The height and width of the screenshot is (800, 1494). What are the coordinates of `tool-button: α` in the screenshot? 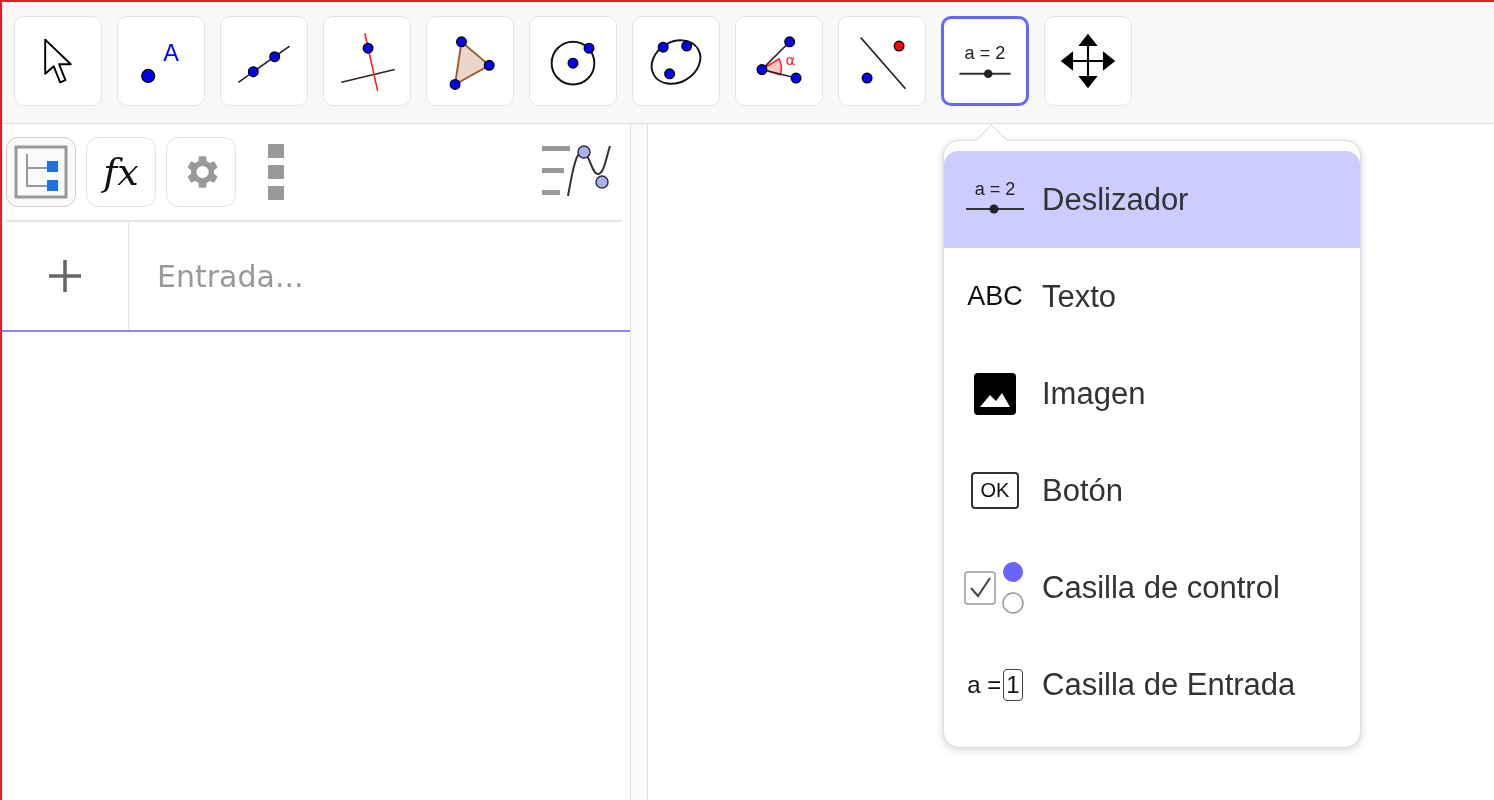 It's located at (779, 61).